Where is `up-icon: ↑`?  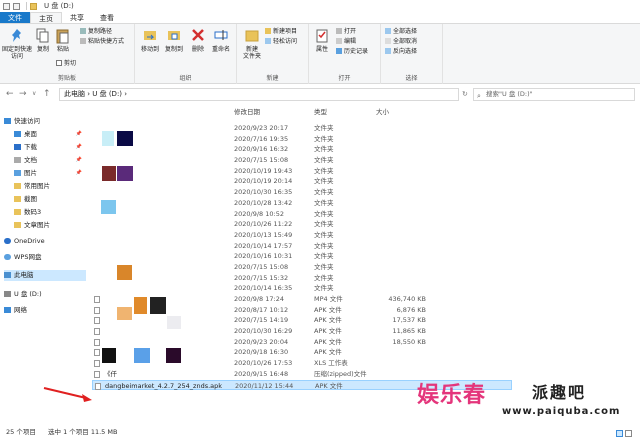
up-icon: ↑ is located at coordinates (47, 94).